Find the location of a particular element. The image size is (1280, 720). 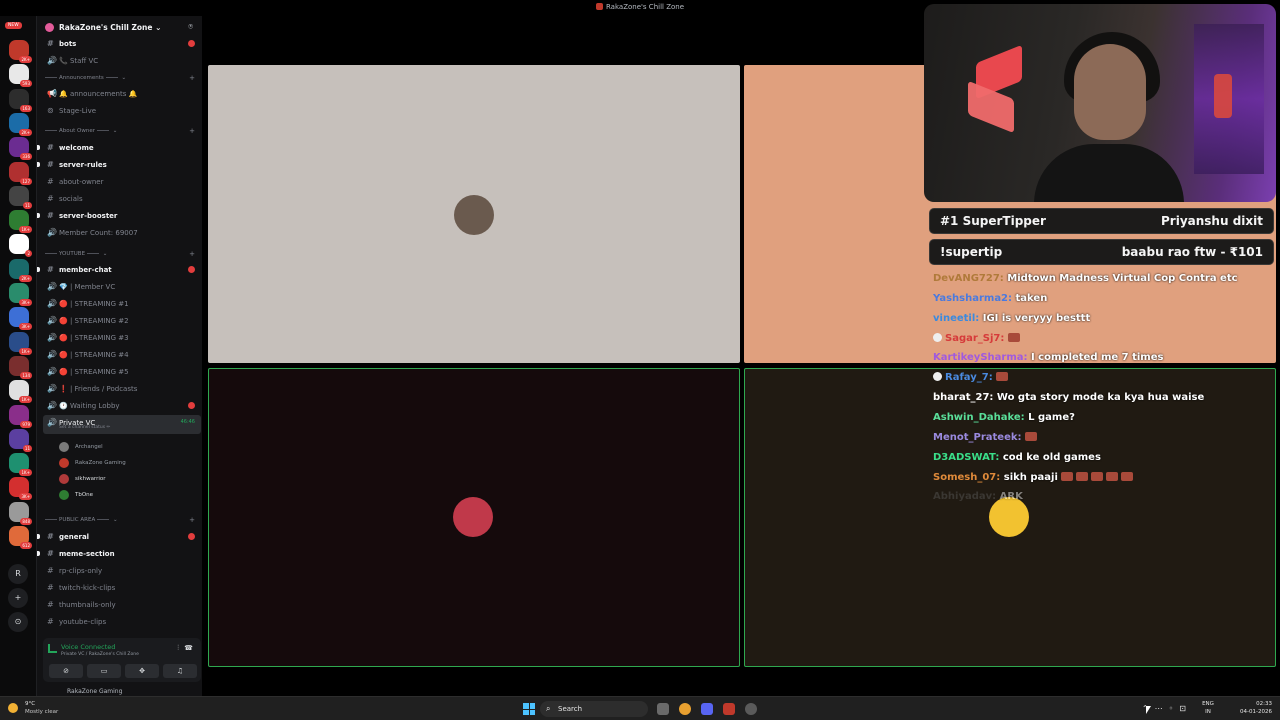

language-indicator: ENG IN is located at coordinates (1208, 708).